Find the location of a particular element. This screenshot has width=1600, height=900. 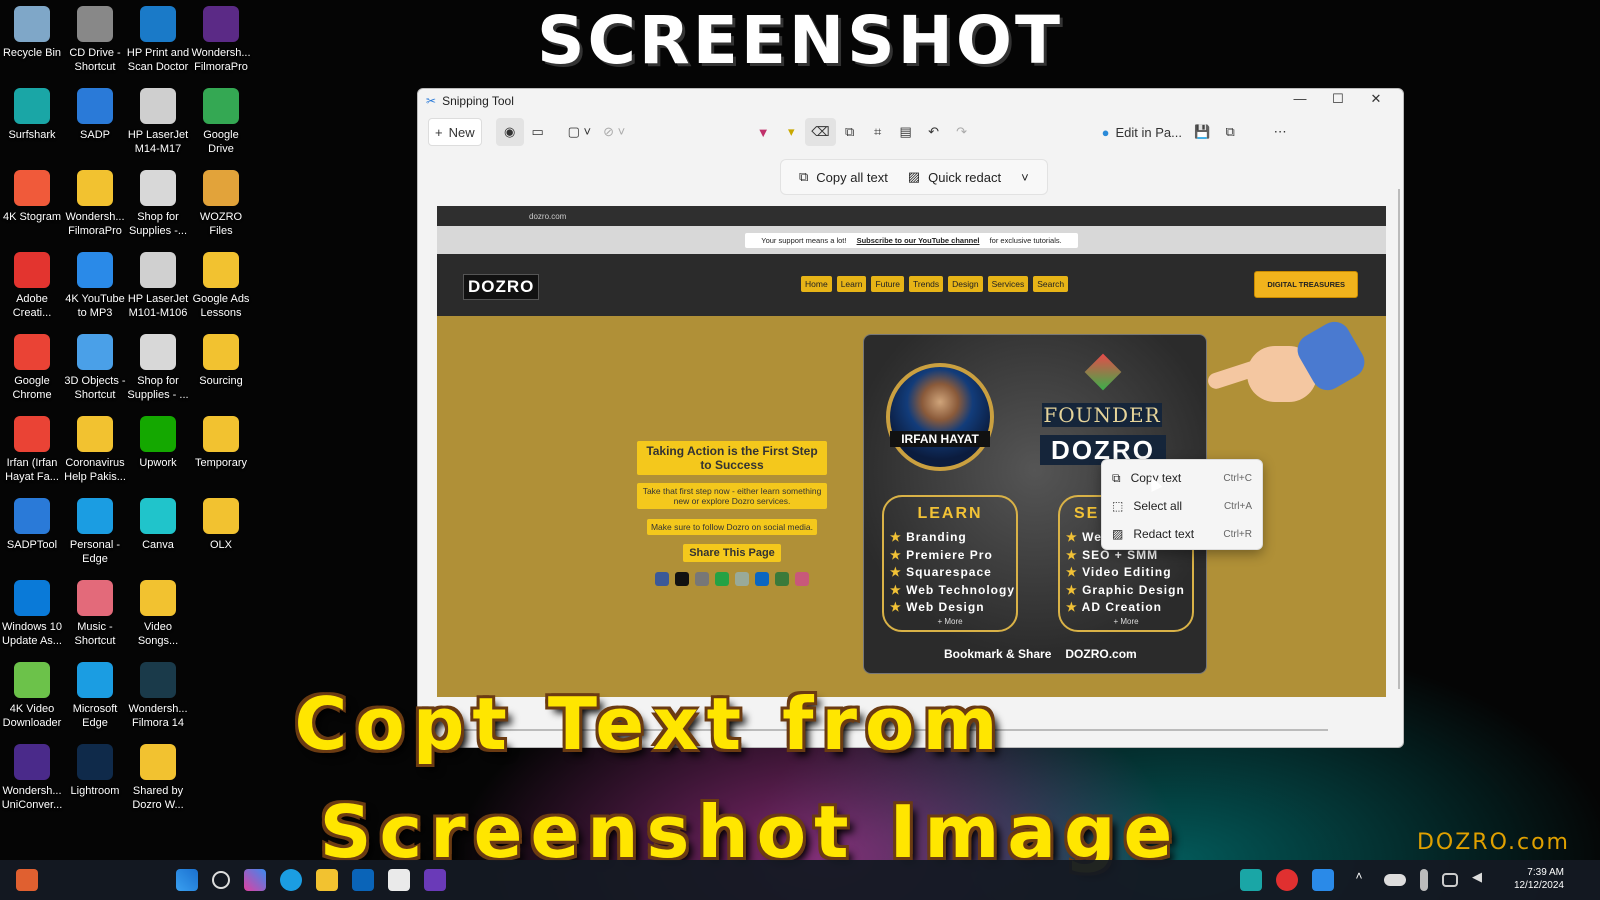

desktop-icon: HP Print and Scan Doctor is located at coordinates (158, 39).